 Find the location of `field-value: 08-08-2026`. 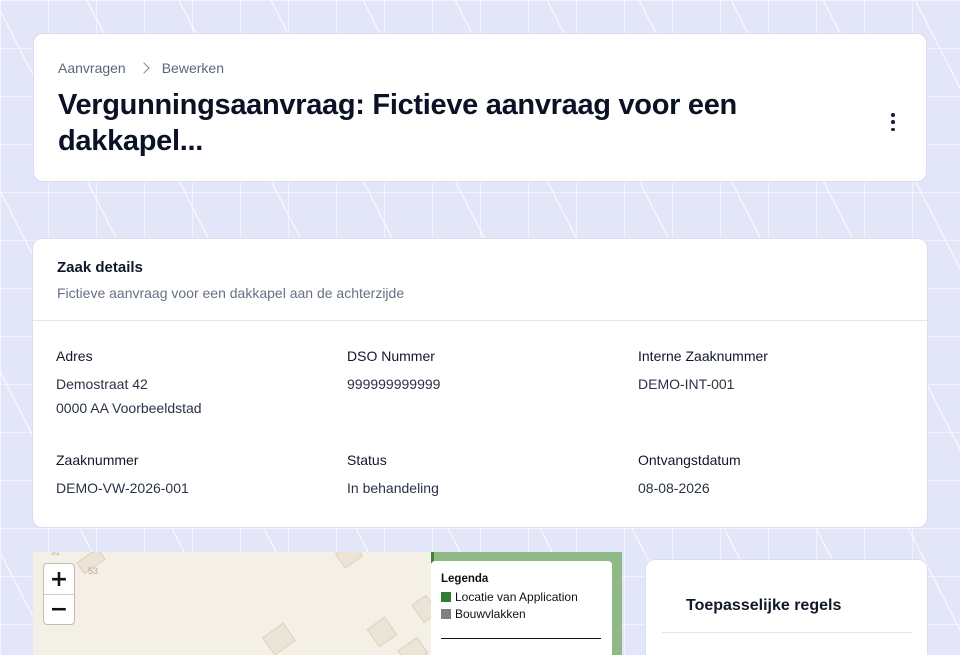

field-value: 08-08-2026 is located at coordinates (674, 488).